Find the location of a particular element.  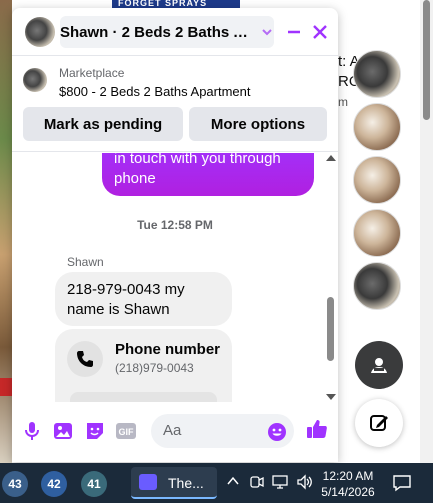

page-scrollbar-thumb is located at coordinates (426, 60).